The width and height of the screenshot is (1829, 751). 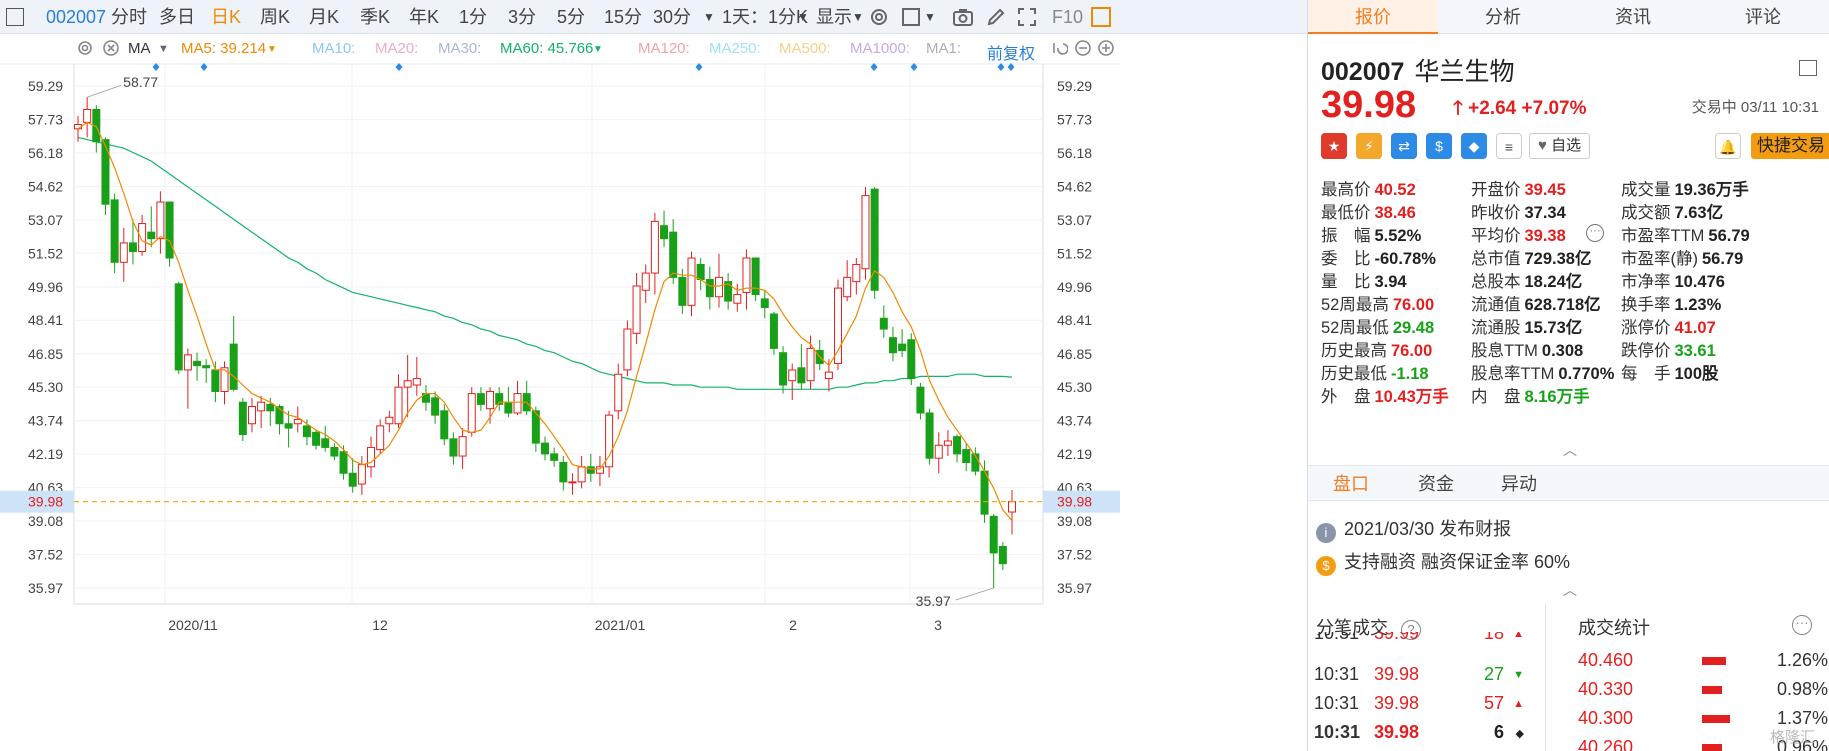 I want to click on bell-icon: 🔔, so click(x=1728, y=146).